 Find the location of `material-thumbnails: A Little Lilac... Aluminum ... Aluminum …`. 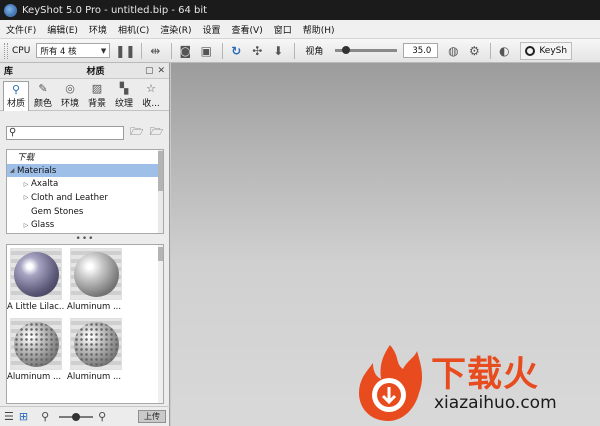

material-thumbnails: A Little Lilac... Aluminum ... Aluminum … is located at coordinates (85, 324).